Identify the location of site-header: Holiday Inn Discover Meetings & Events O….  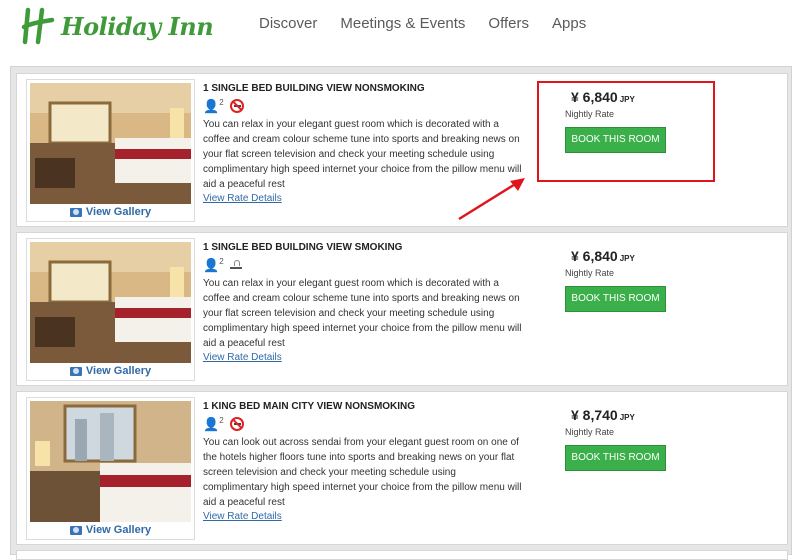
(400, 28).